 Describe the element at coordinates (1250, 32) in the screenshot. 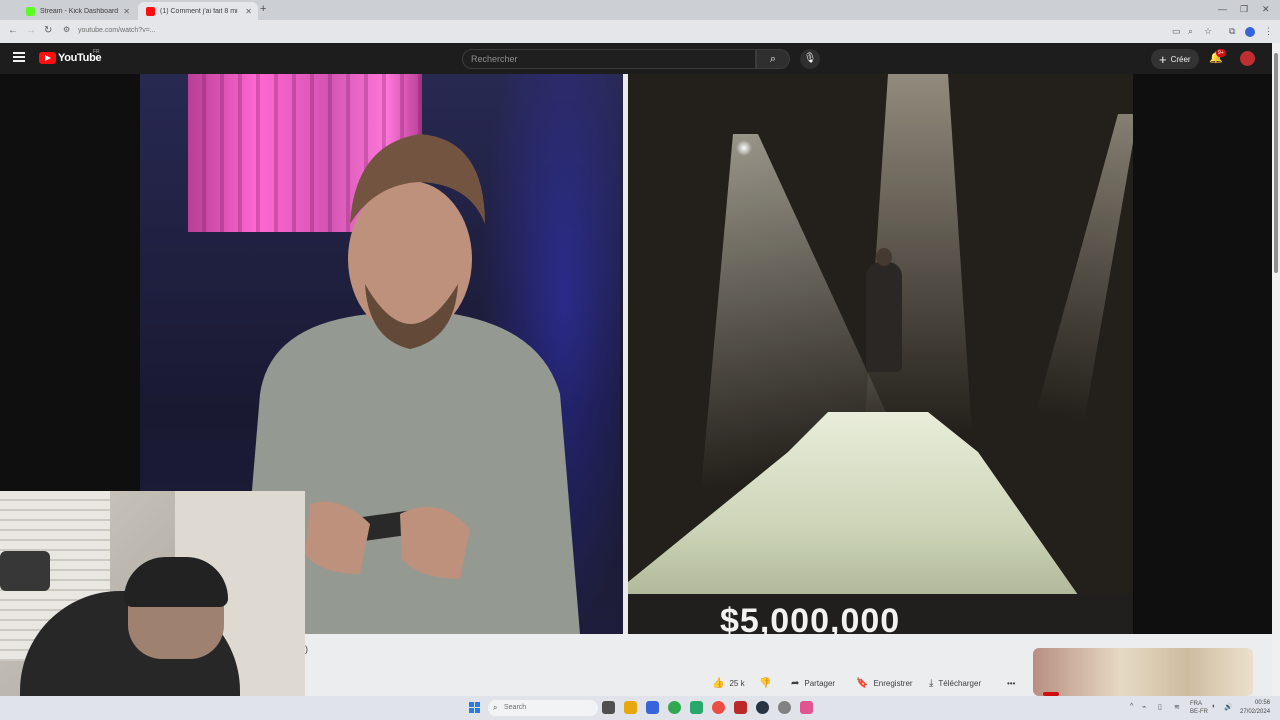

I see `profile-avatar` at that location.